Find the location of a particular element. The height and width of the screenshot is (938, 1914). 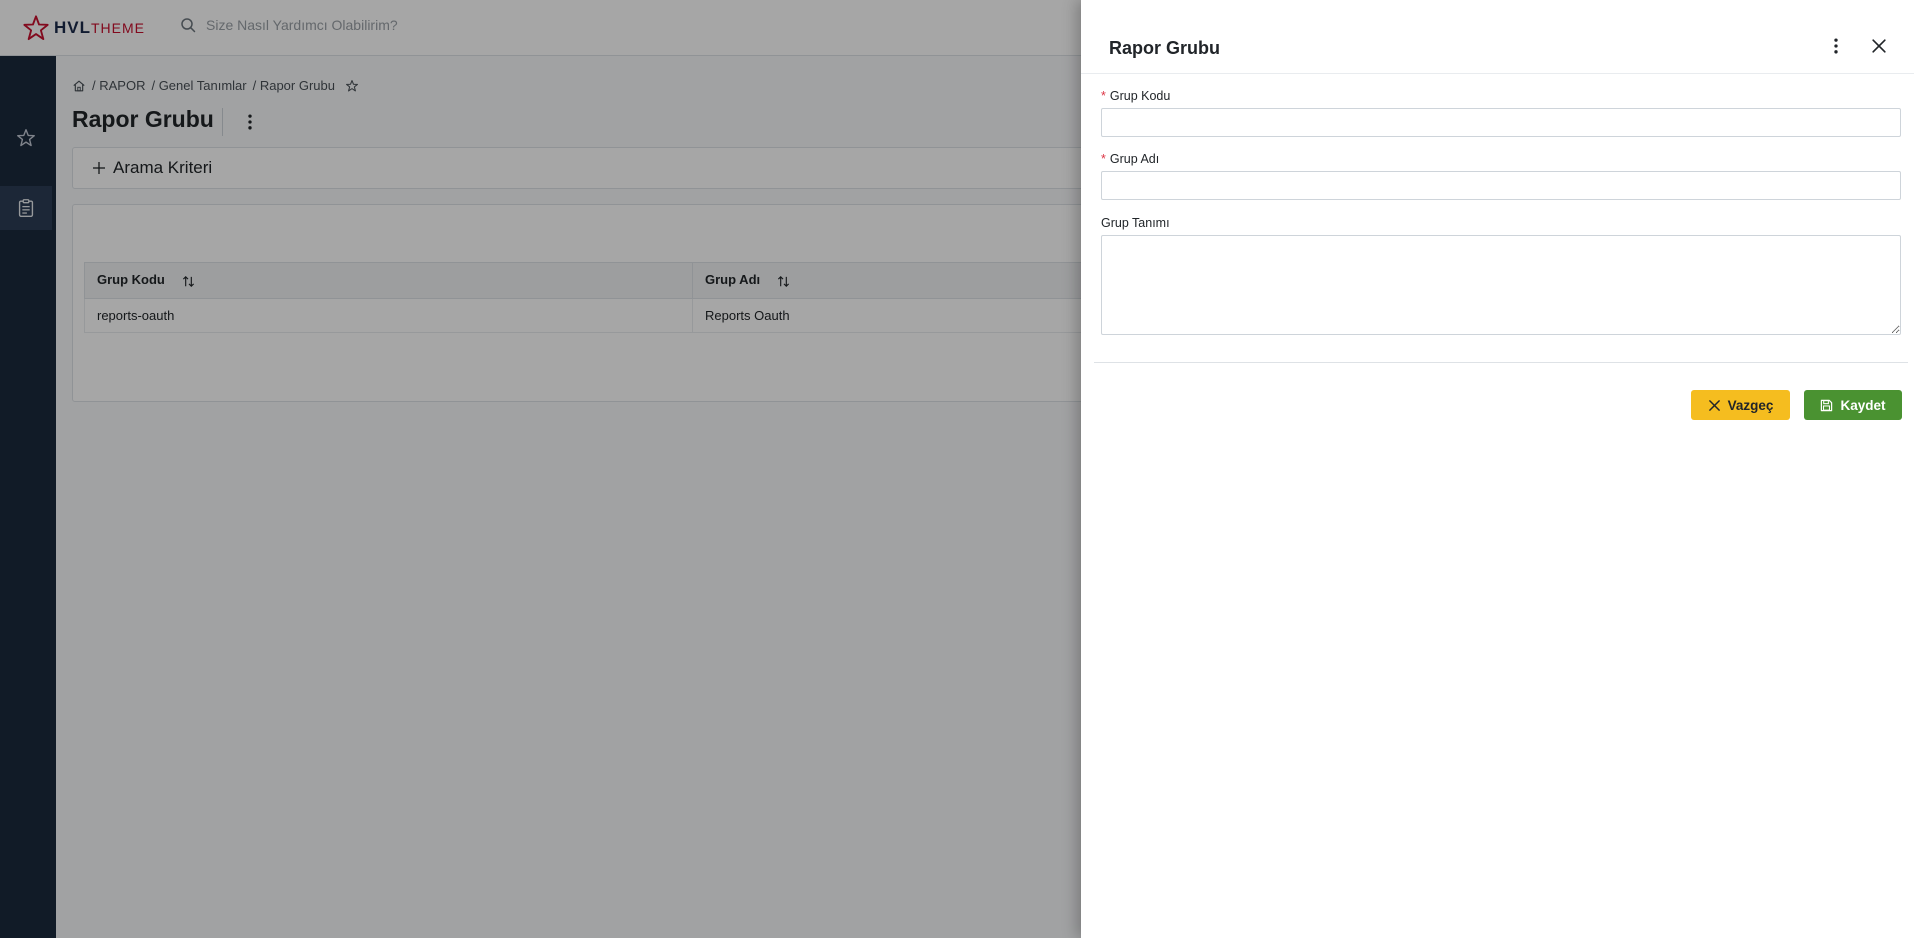

save-button: Kaydet is located at coordinates (1853, 405).